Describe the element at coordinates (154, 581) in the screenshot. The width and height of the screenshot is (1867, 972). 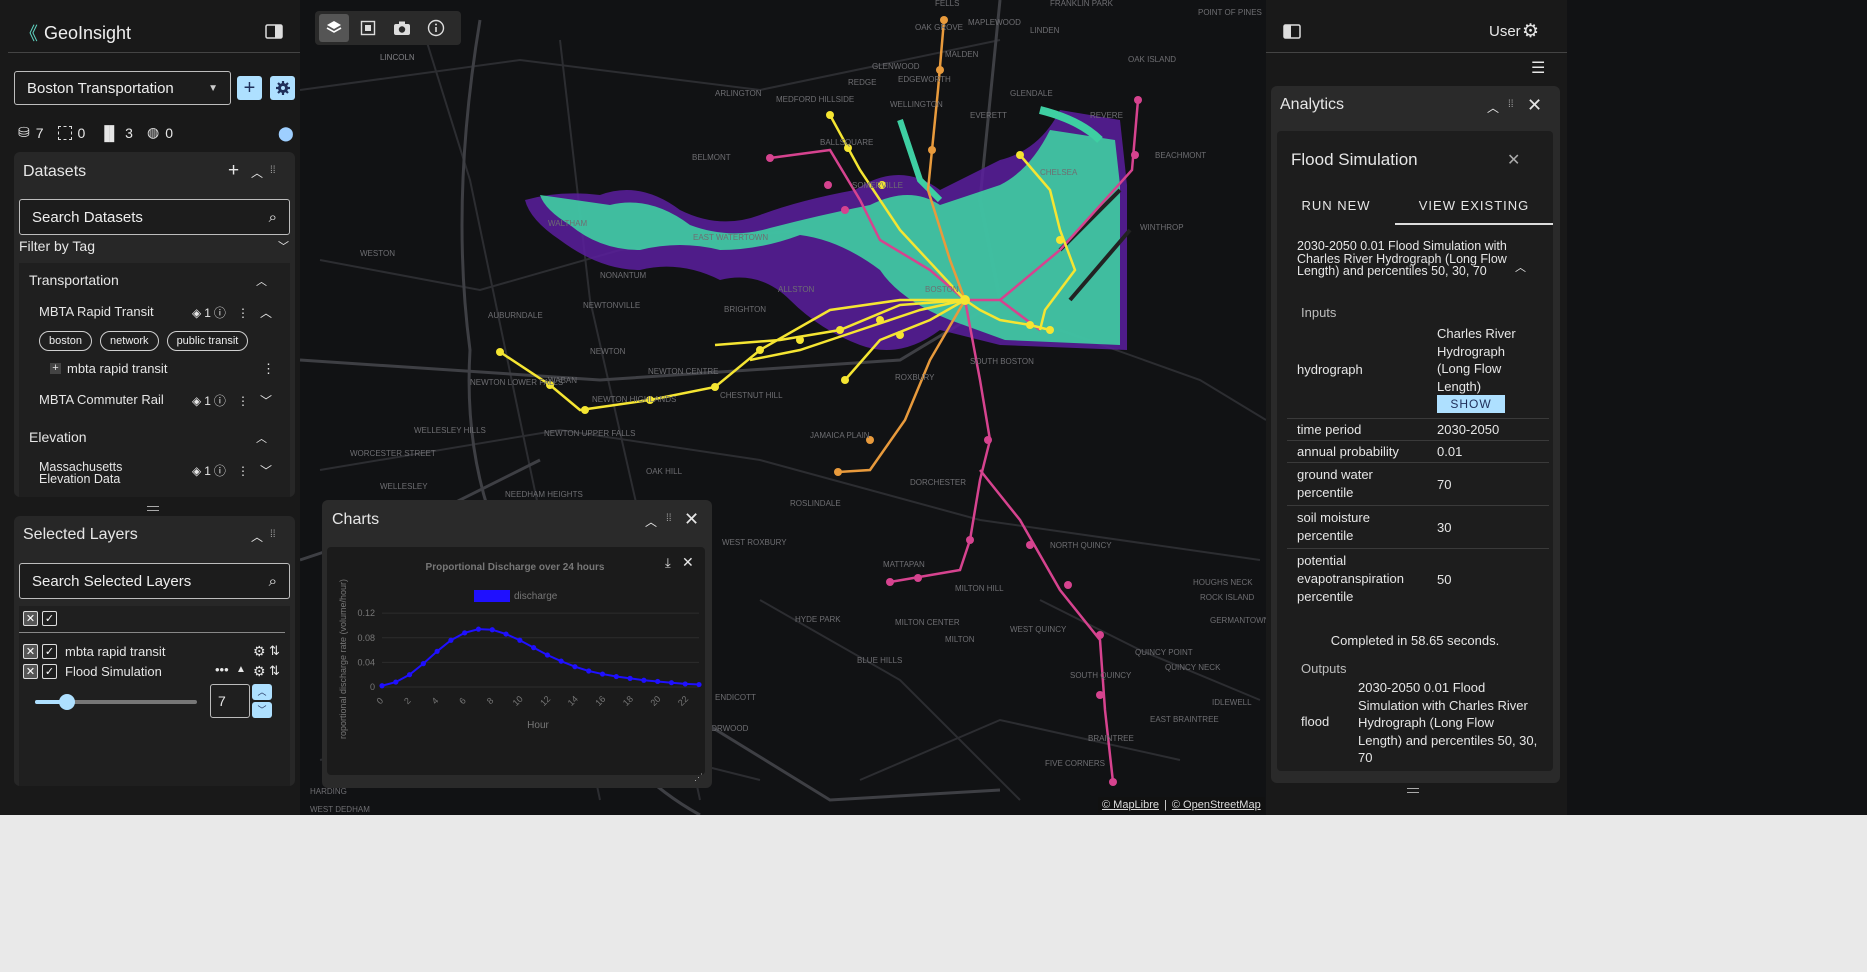
I see `selected-layers-search-input: Search Selected Layers ⌕` at that location.